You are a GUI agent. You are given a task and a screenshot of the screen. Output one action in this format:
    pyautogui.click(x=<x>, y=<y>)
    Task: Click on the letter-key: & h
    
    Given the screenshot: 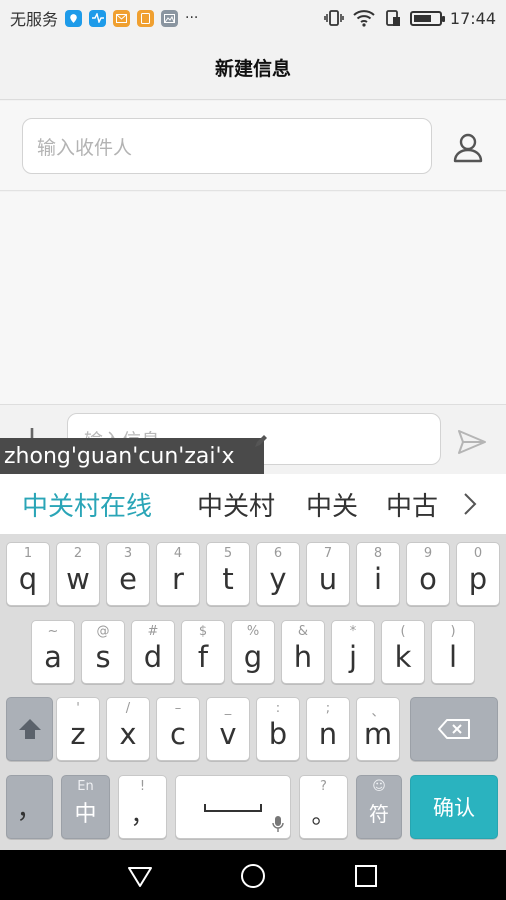 What is the action you would take?
    pyautogui.click(x=303, y=652)
    